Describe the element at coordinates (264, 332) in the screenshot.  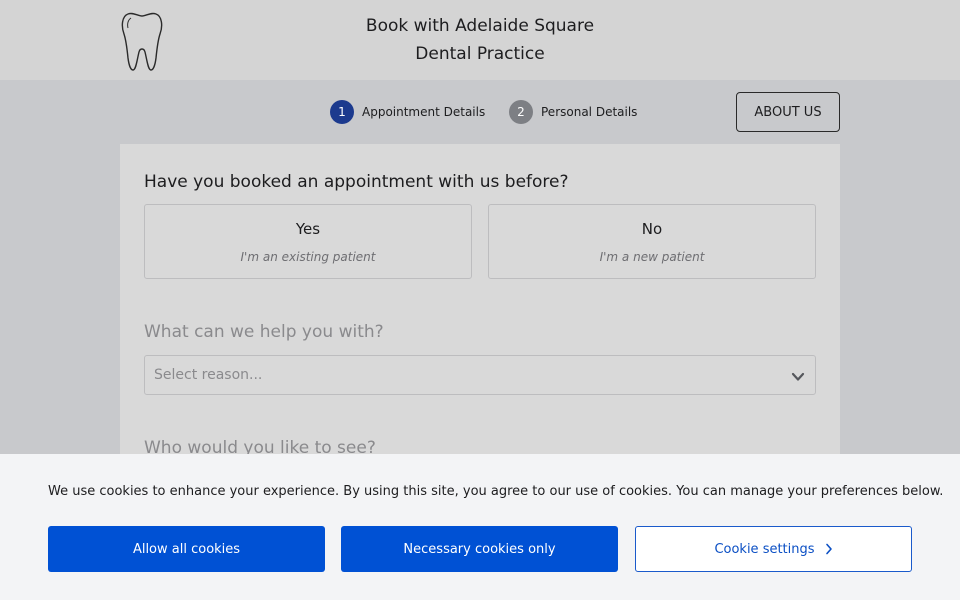
I see `question-help-with: What can we help you with?` at that location.